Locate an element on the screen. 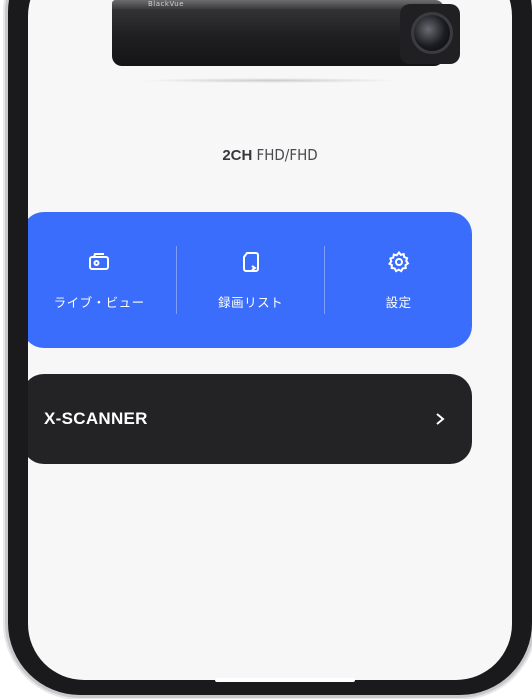 Image resolution: width=532 pixels, height=699 pixels. live-view-label: ライブ・ビュー is located at coordinates (99, 302).